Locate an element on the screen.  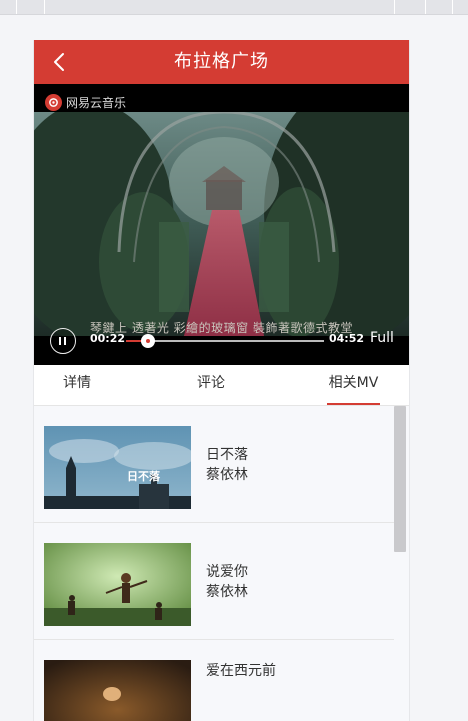
top-navbar: 布拉格广场 is located at coordinates (221, 62).